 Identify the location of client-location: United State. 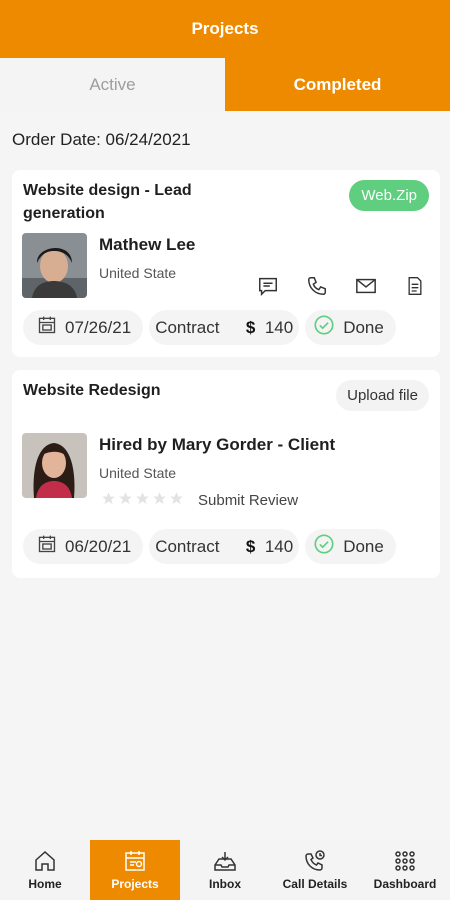
(138, 473).